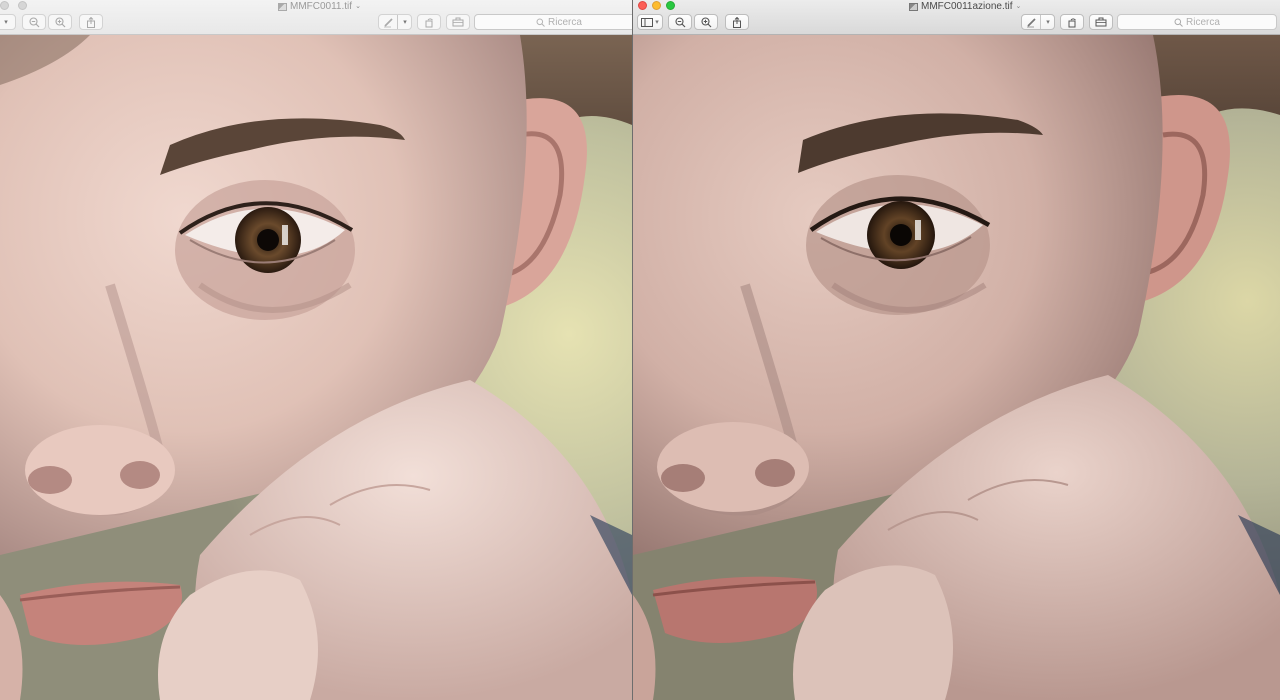 Image resolution: width=1280 pixels, height=700 pixels. I want to click on window-title-text: MMFC0011azione.tif, so click(967, 6).